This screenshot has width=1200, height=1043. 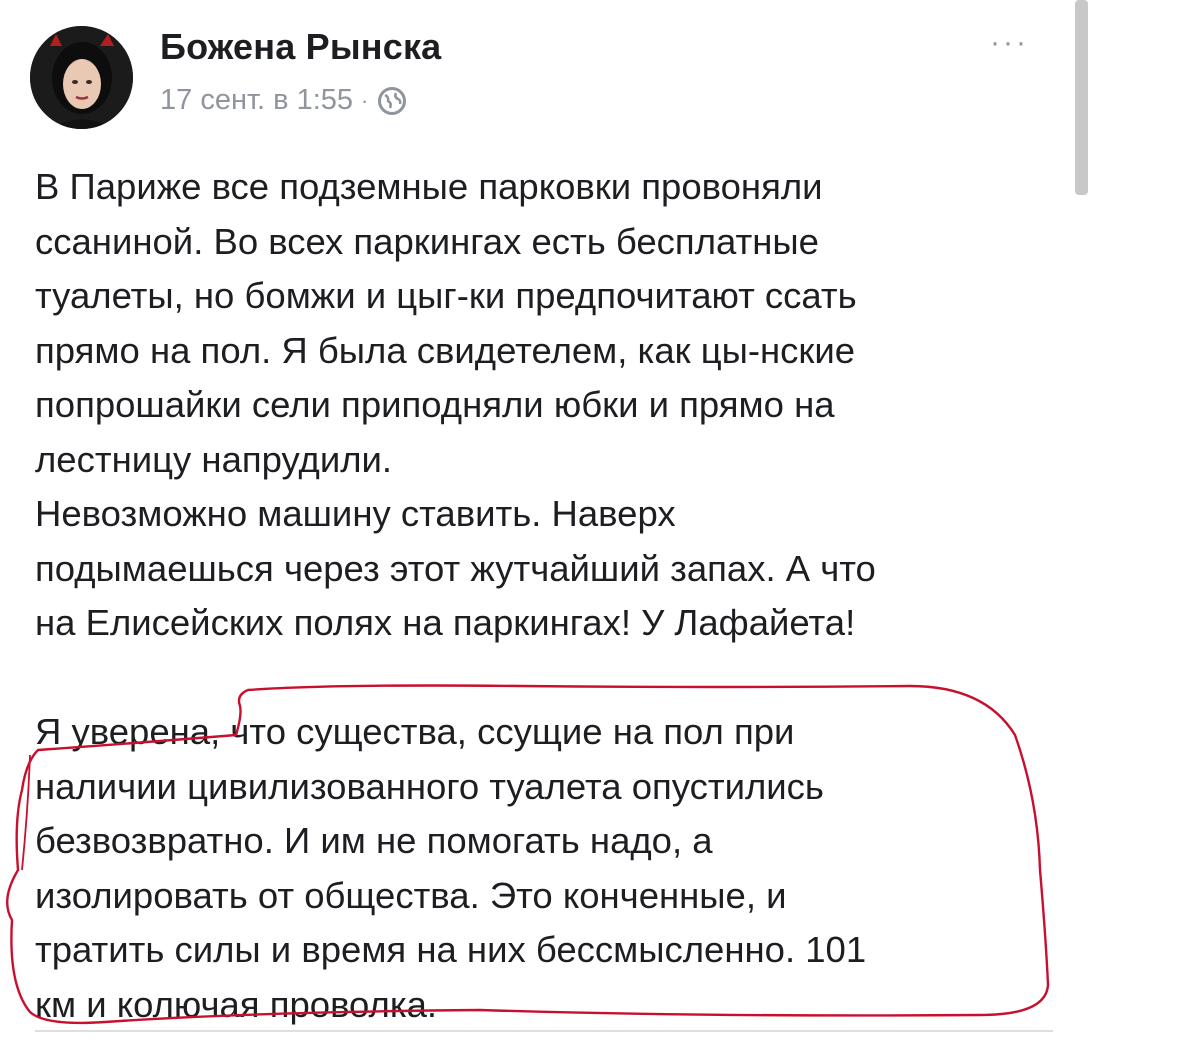 What do you see at coordinates (544, 1031) in the screenshot?
I see `post-divider` at bounding box center [544, 1031].